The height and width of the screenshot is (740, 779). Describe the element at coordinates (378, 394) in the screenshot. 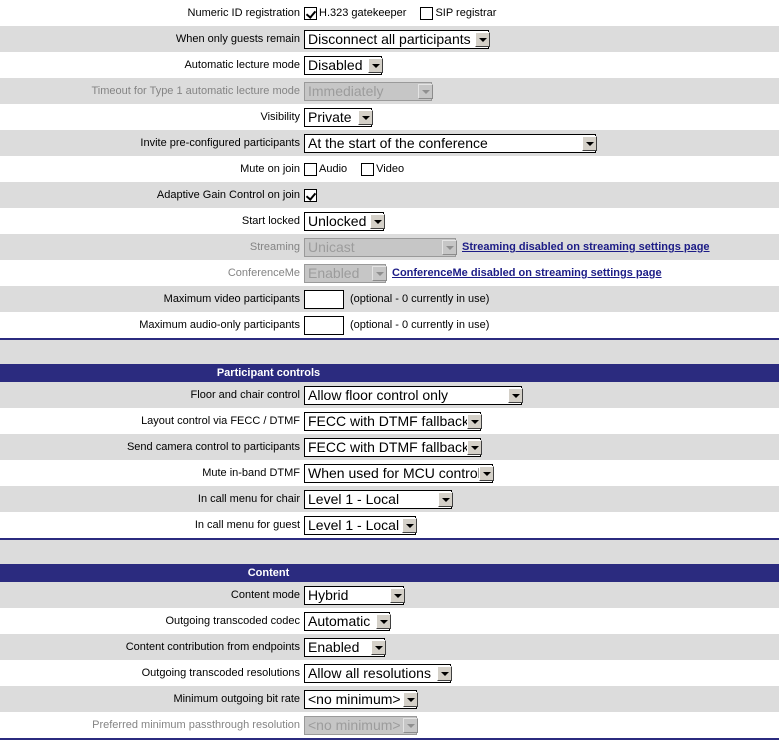

I see `select-value: Allow floor control only` at that location.